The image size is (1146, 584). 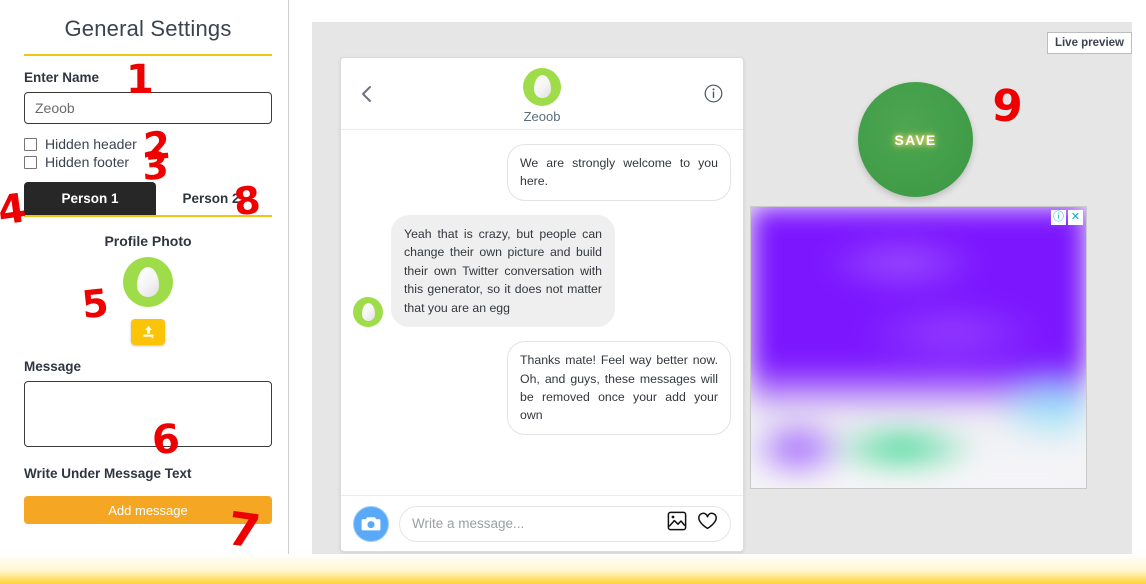 What do you see at coordinates (148, 108) in the screenshot?
I see `name-input` at bounding box center [148, 108].